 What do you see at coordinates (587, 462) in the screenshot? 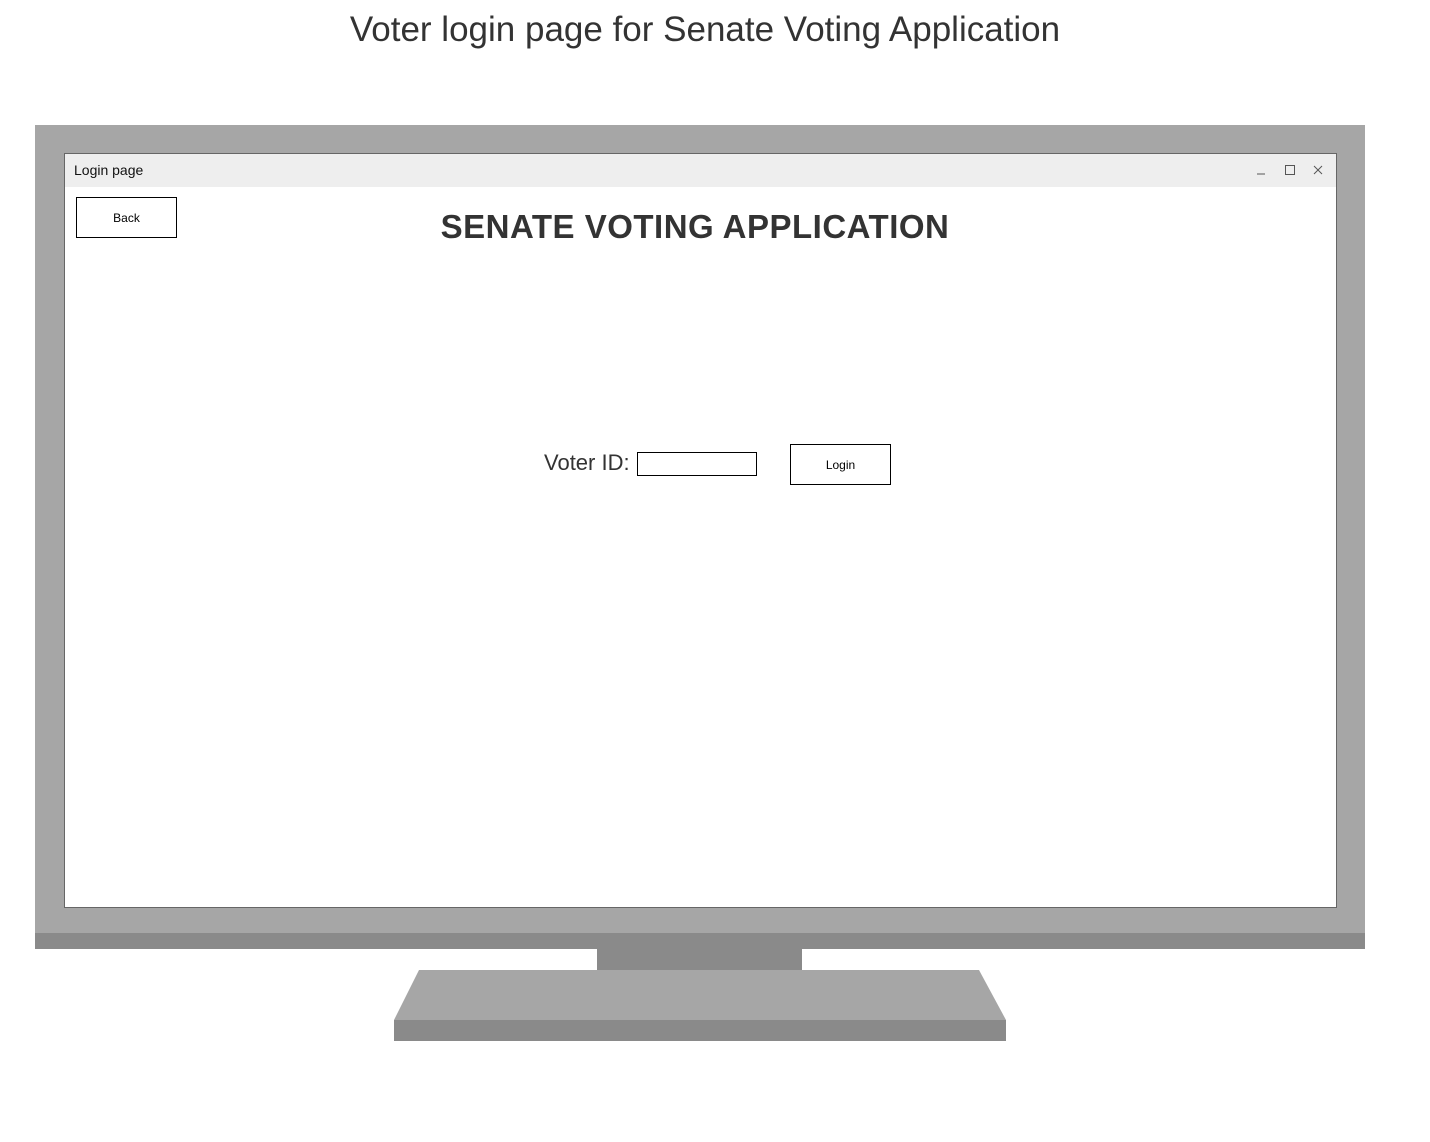
I see `voter-id-label: Voter ID:` at bounding box center [587, 462].